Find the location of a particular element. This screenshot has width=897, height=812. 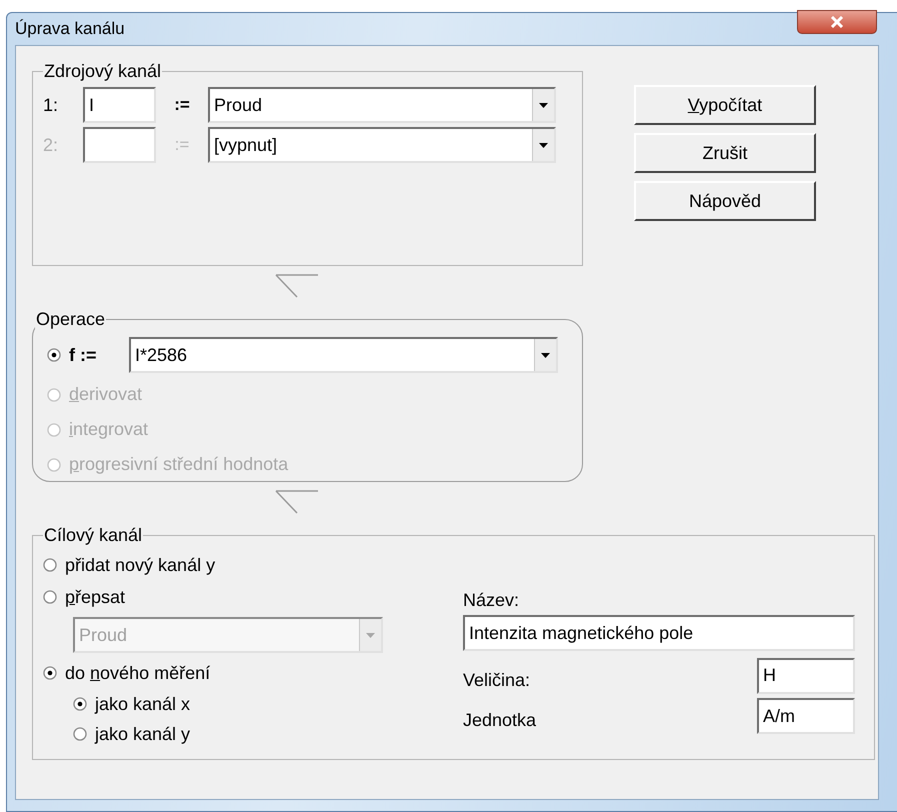

field-label: Jednotka is located at coordinates (499, 720).